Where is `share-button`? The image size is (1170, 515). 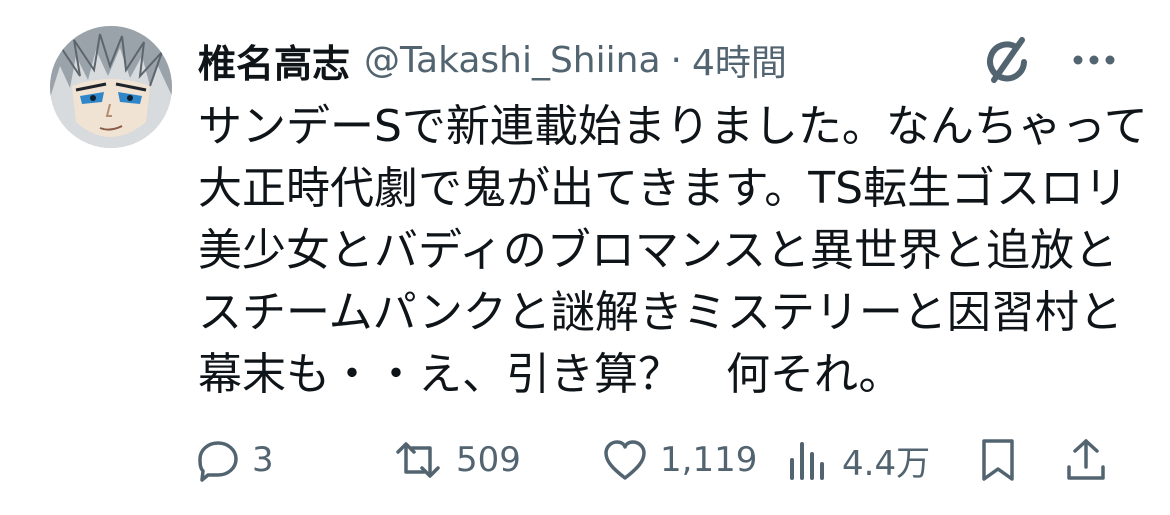
share-button is located at coordinates (1086, 460).